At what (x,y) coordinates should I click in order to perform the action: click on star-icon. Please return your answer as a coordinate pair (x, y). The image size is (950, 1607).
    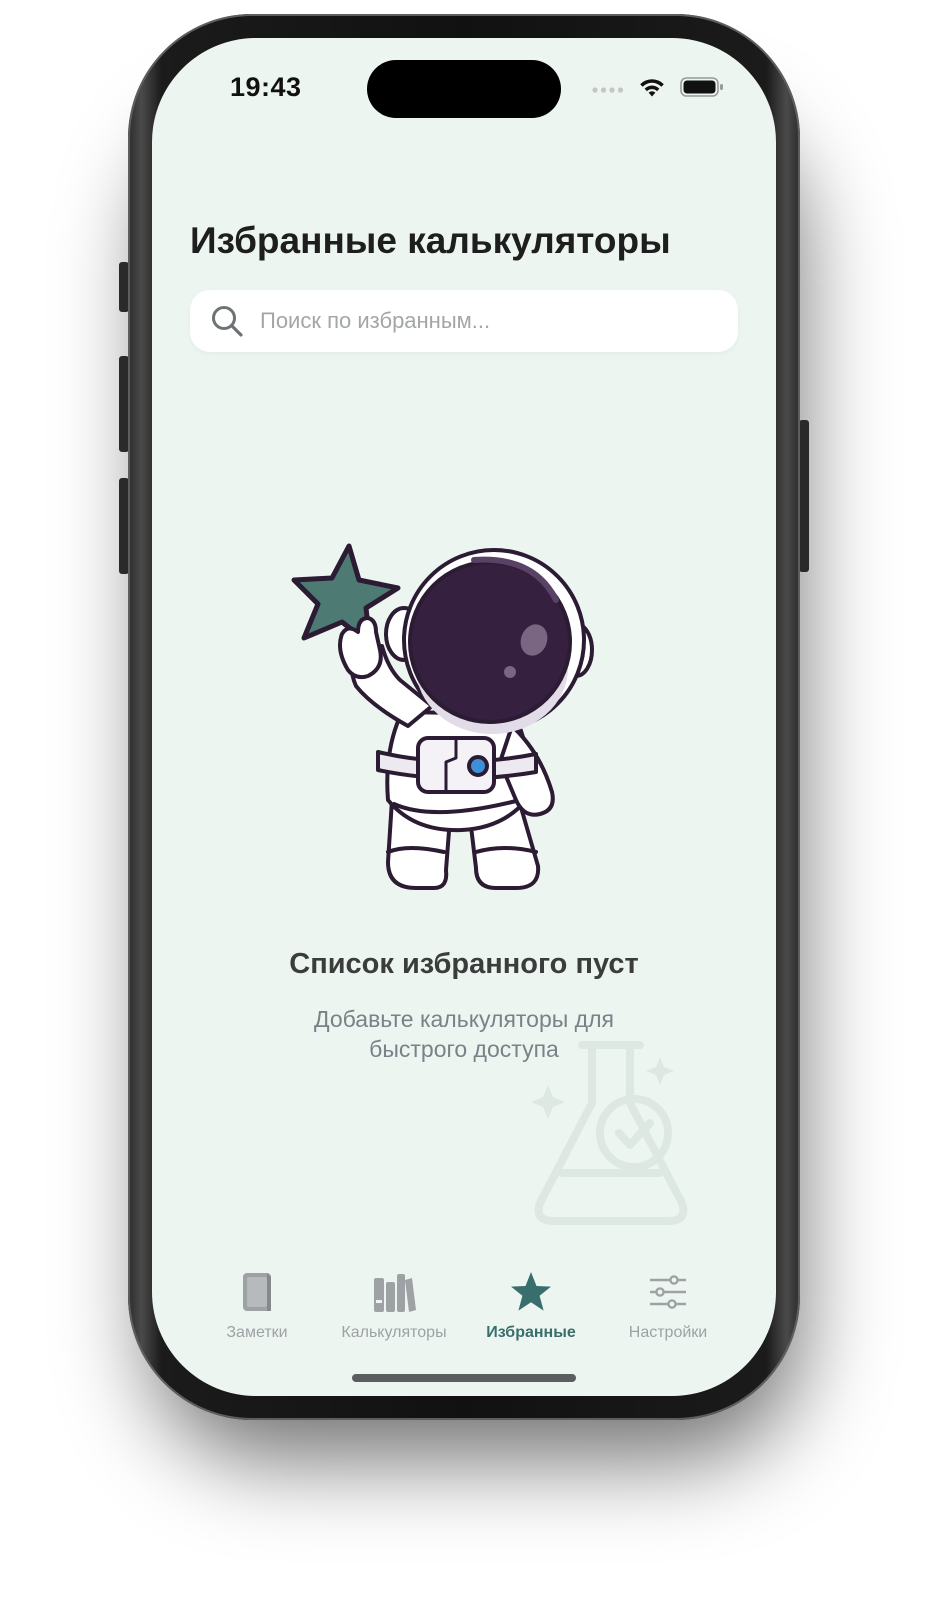
    Looking at the image, I should click on (531, 1292).